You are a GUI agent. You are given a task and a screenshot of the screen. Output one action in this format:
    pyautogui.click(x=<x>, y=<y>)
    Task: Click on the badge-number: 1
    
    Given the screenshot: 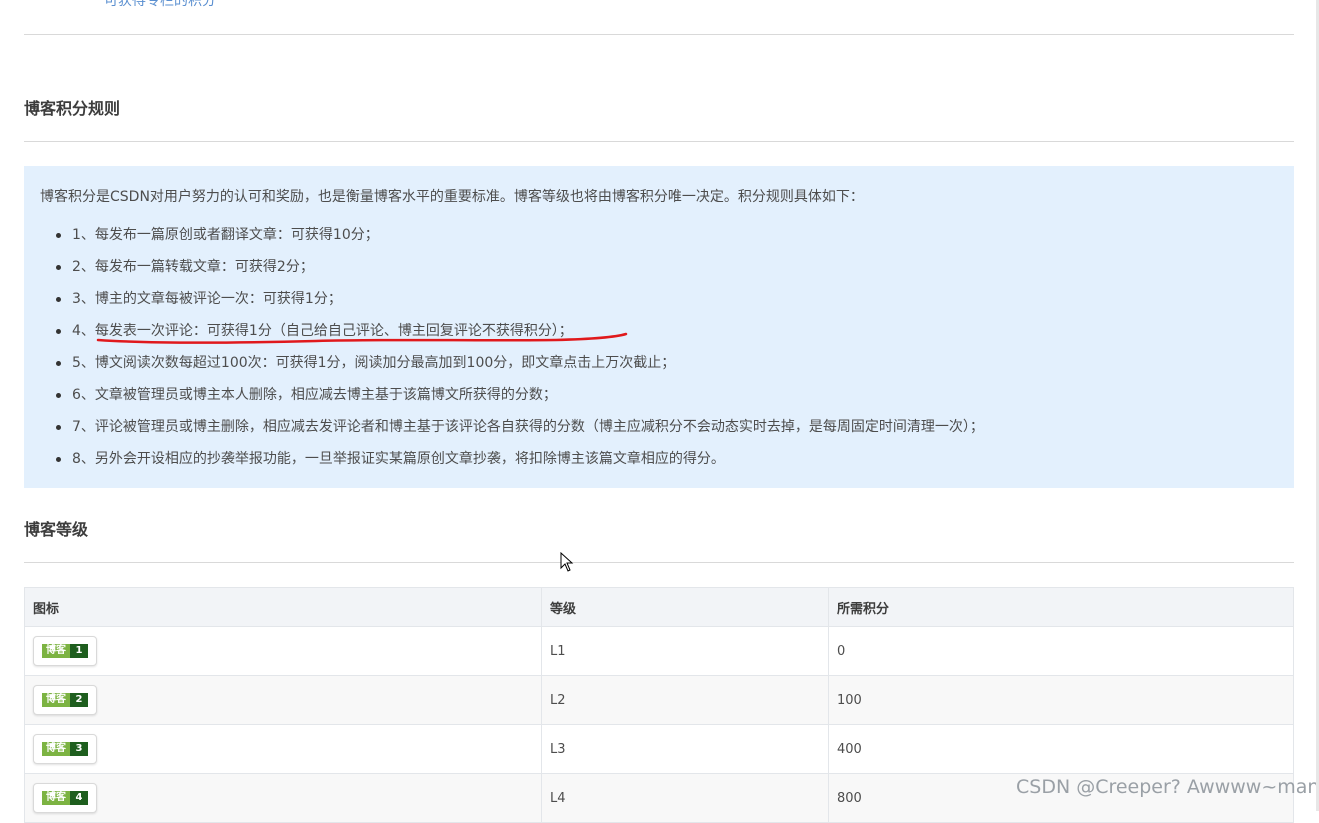 What is the action you would take?
    pyautogui.click(x=79, y=651)
    